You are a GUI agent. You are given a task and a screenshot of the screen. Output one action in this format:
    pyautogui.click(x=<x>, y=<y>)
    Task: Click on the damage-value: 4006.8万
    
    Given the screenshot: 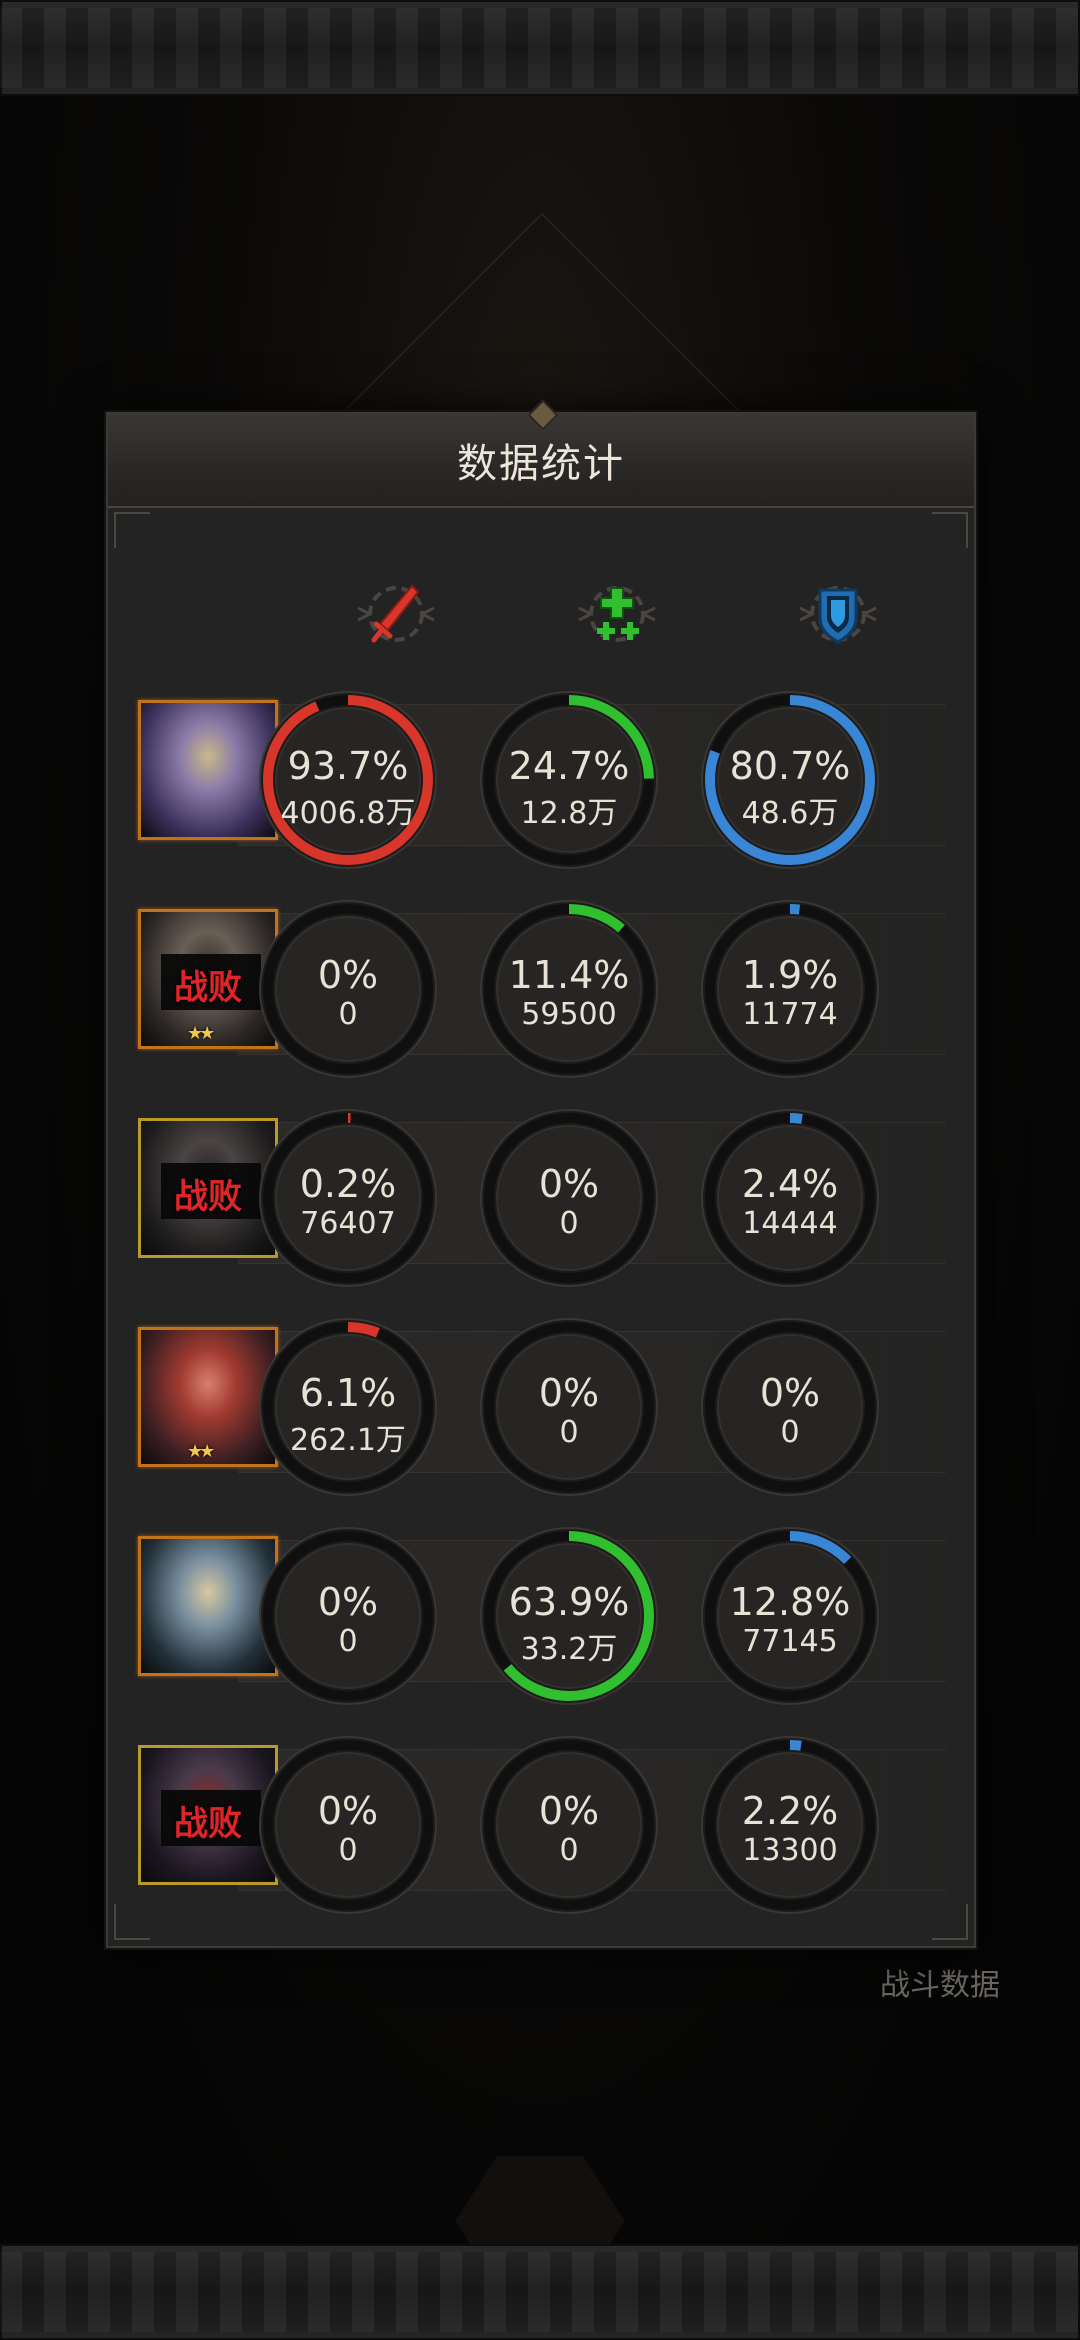 What is the action you would take?
    pyautogui.click(x=348, y=813)
    